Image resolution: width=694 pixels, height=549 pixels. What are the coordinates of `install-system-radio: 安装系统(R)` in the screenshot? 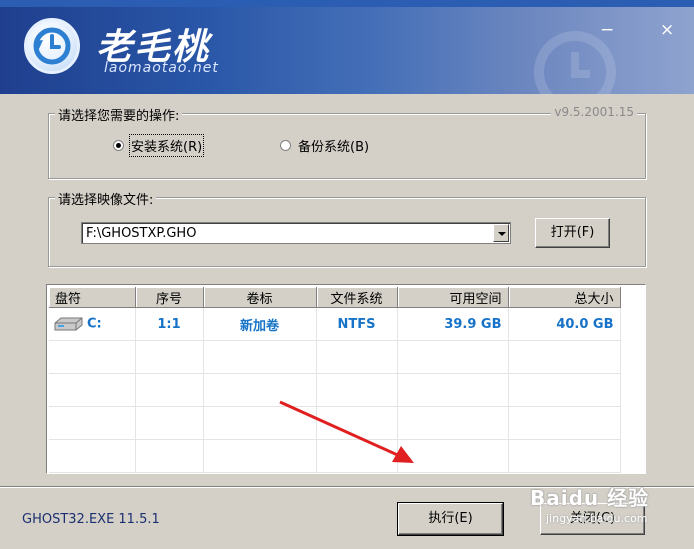 It's located at (159, 145).